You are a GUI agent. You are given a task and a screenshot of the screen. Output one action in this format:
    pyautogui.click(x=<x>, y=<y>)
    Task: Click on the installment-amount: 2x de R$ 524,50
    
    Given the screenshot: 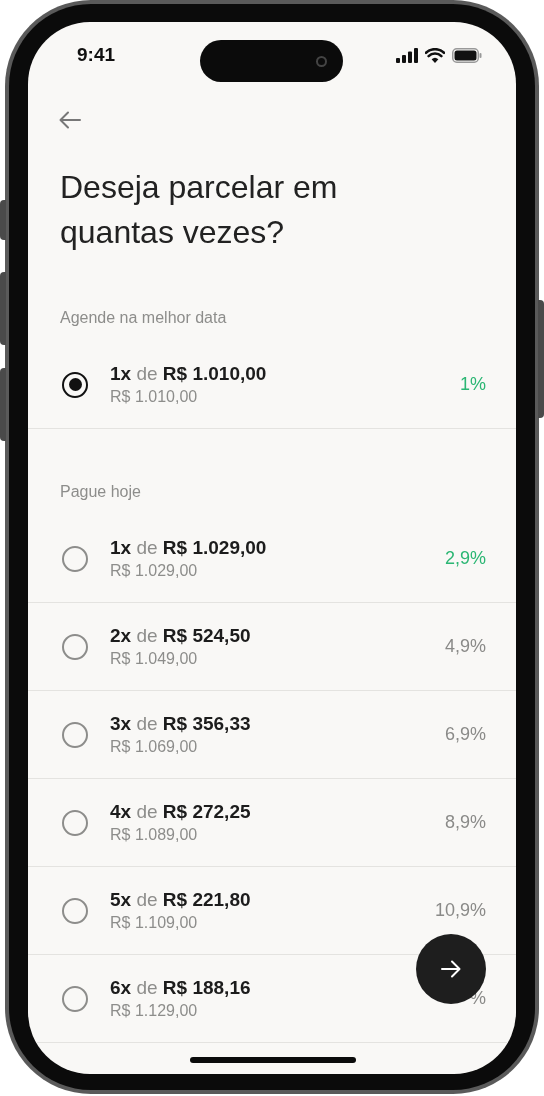 What is the action you would take?
    pyautogui.click(x=181, y=635)
    